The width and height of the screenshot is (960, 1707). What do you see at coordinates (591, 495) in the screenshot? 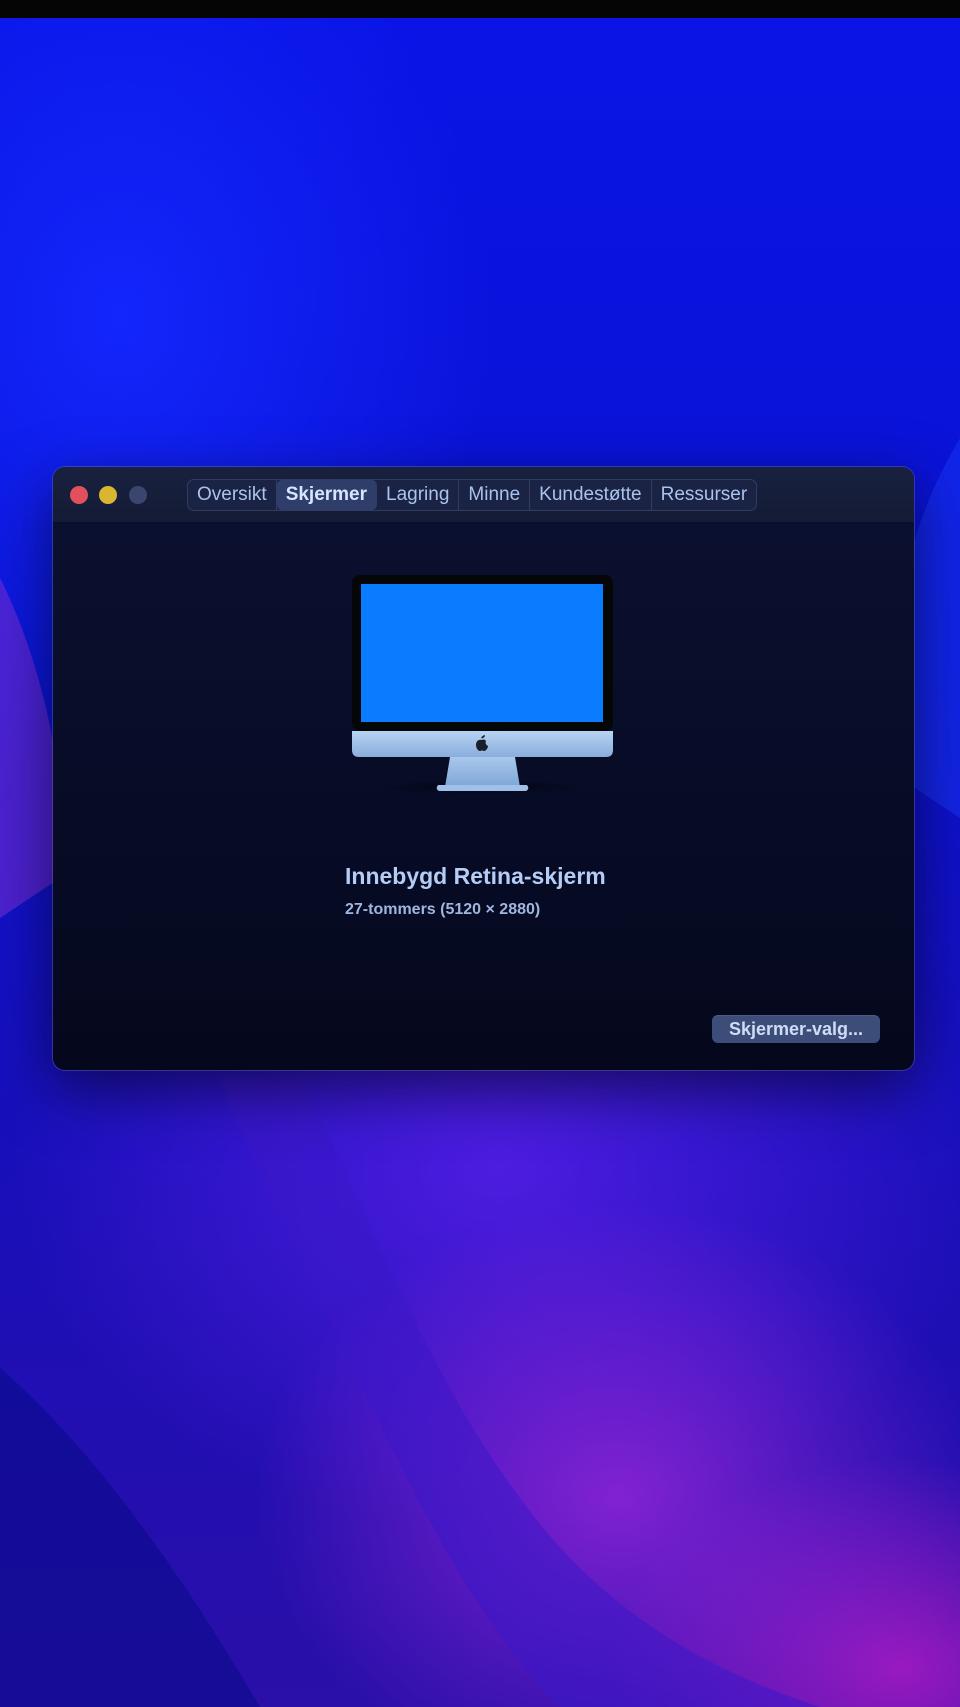
I see `tab-kundestotte: Kundestøtte` at bounding box center [591, 495].